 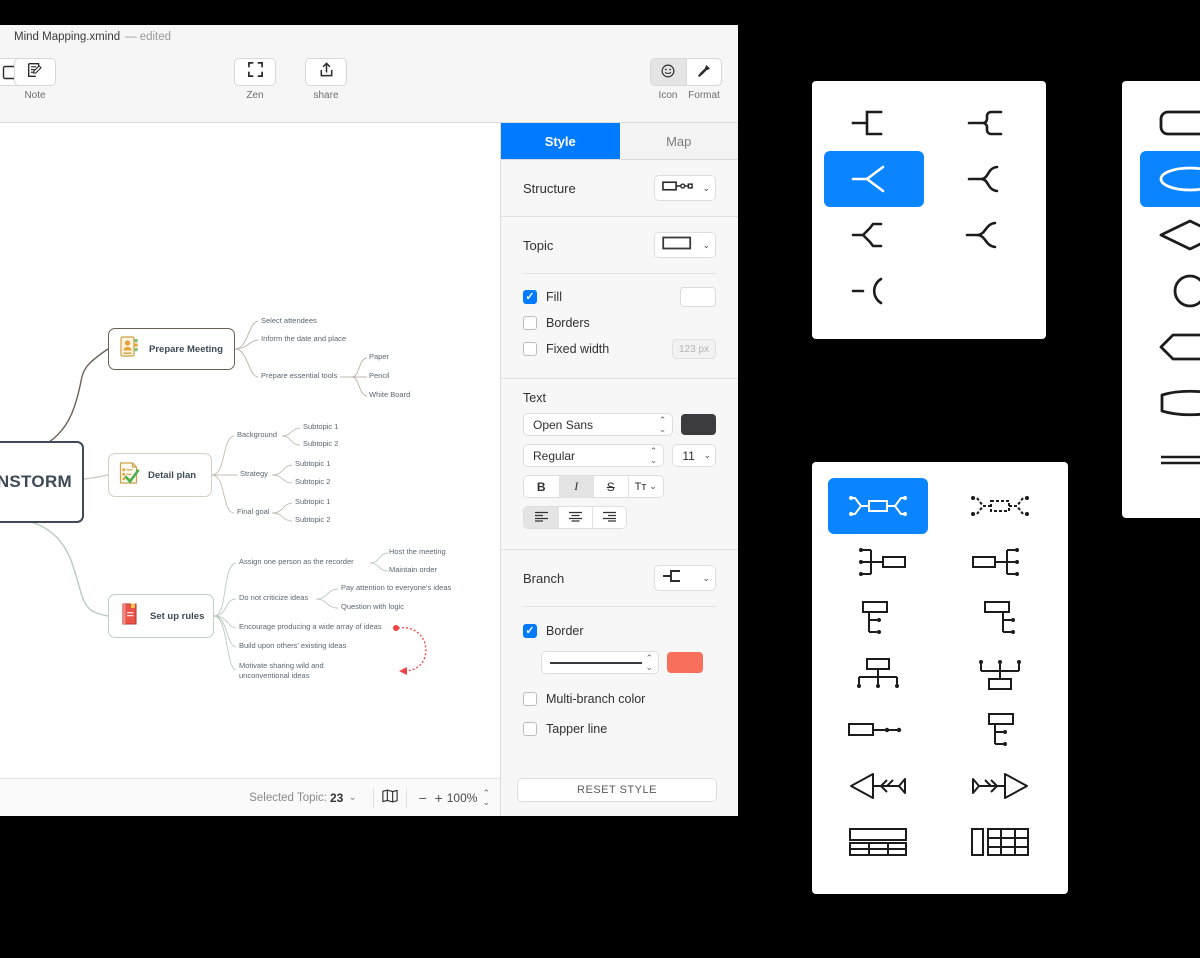 I want to click on structure-option-timeline-right, so click(x=878, y=730).